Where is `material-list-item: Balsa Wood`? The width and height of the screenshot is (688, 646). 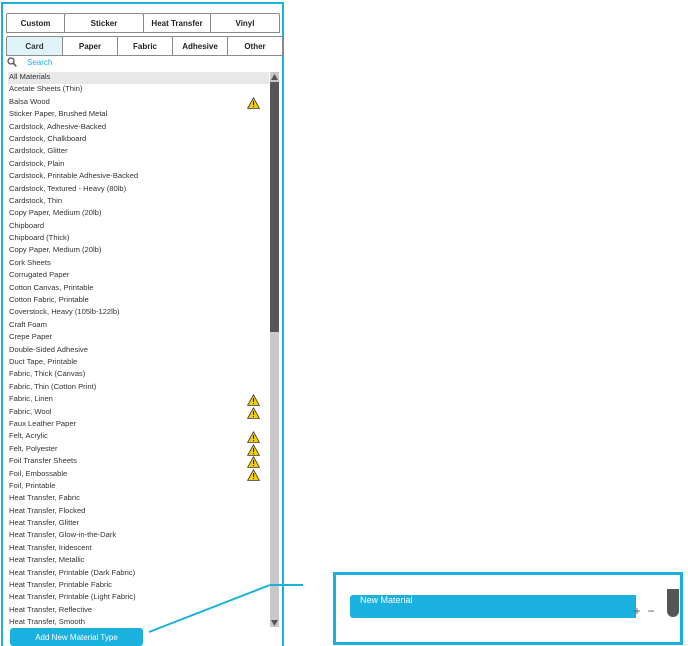
material-list-item: Balsa Wood is located at coordinates (138, 102).